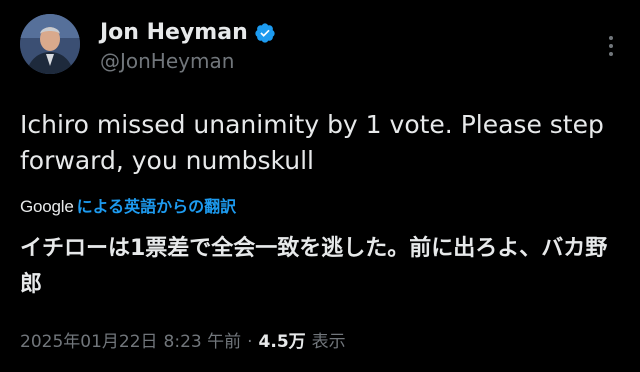  Describe the element at coordinates (47, 206) in the screenshot. I see `google-logo: Google` at that location.